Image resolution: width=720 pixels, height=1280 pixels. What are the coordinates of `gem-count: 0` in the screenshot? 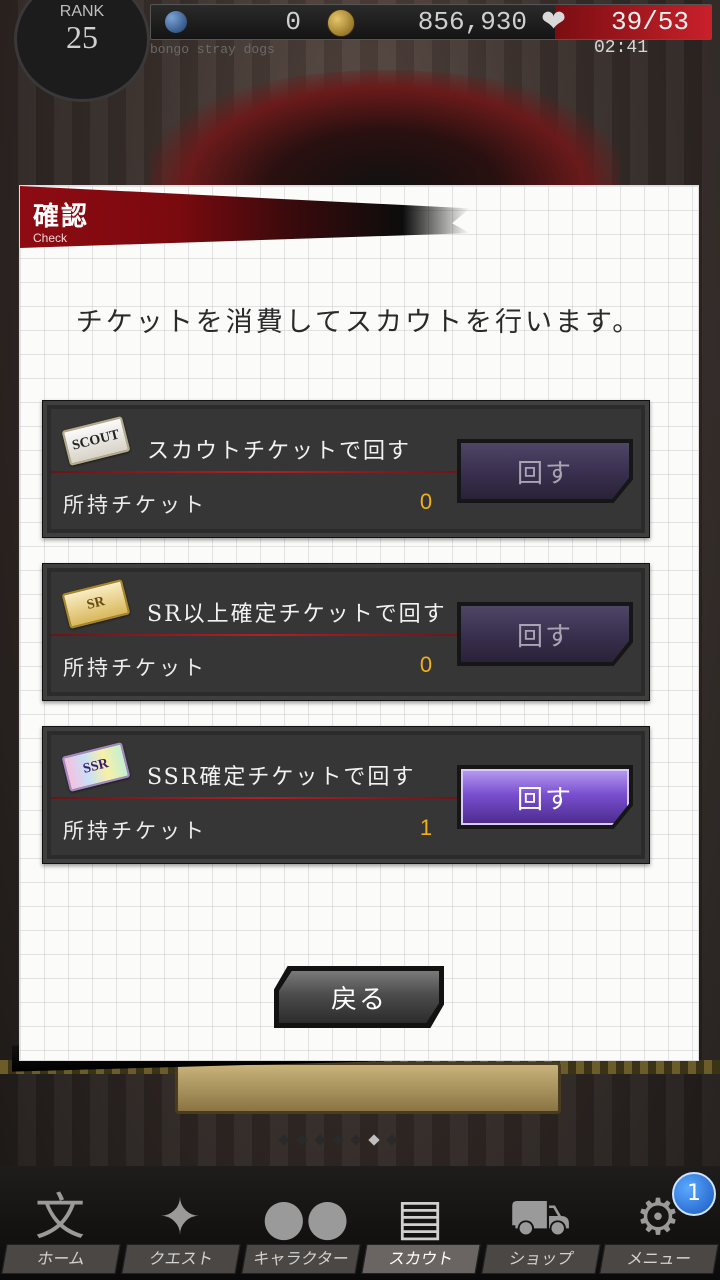 It's located at (293, 22).